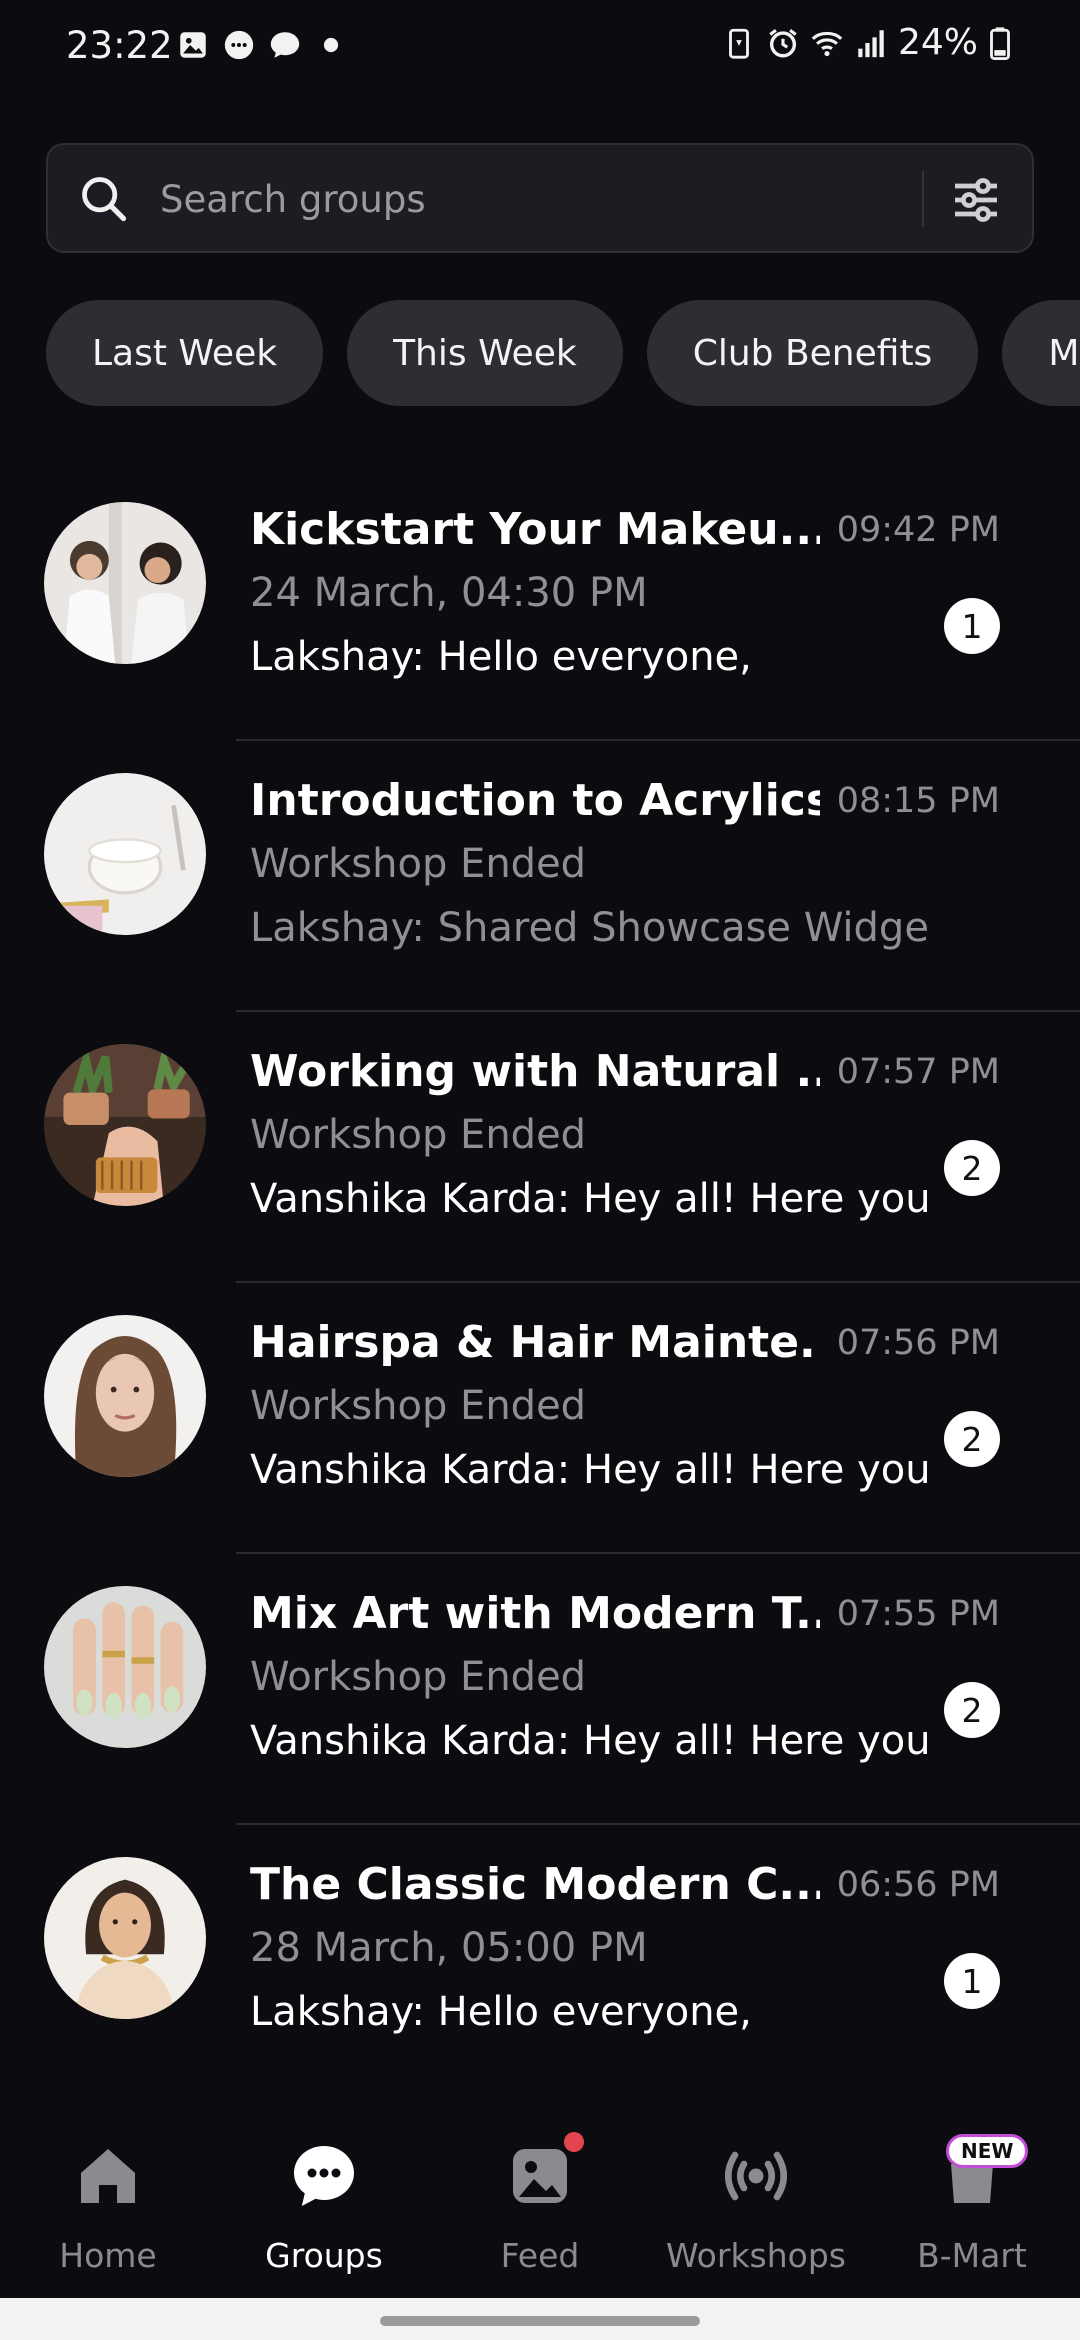  What do you see at coordinates (108, 2255) in the screenshot?
I see `nav-label-home: Home` at bounding box center [108, 2255].